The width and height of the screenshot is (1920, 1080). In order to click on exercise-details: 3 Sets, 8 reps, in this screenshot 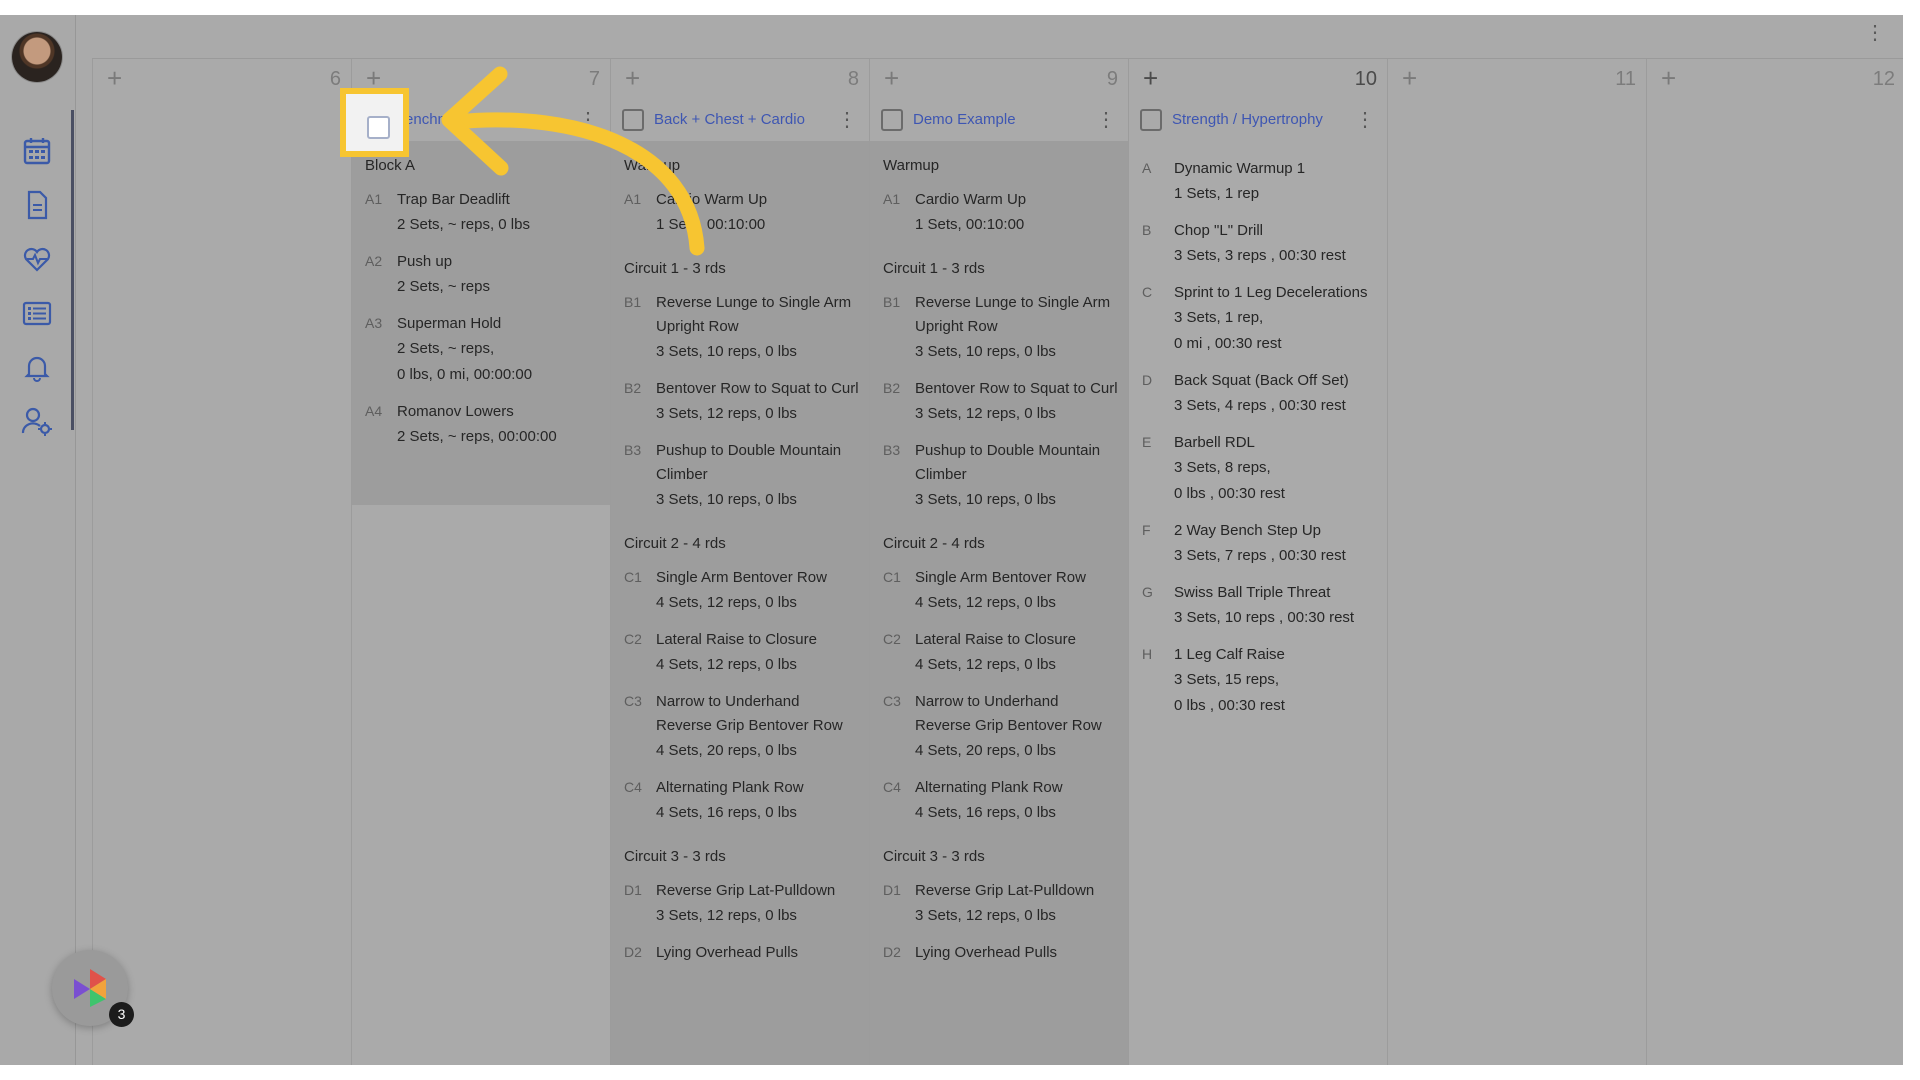, I will do `click(1222, 467)`.